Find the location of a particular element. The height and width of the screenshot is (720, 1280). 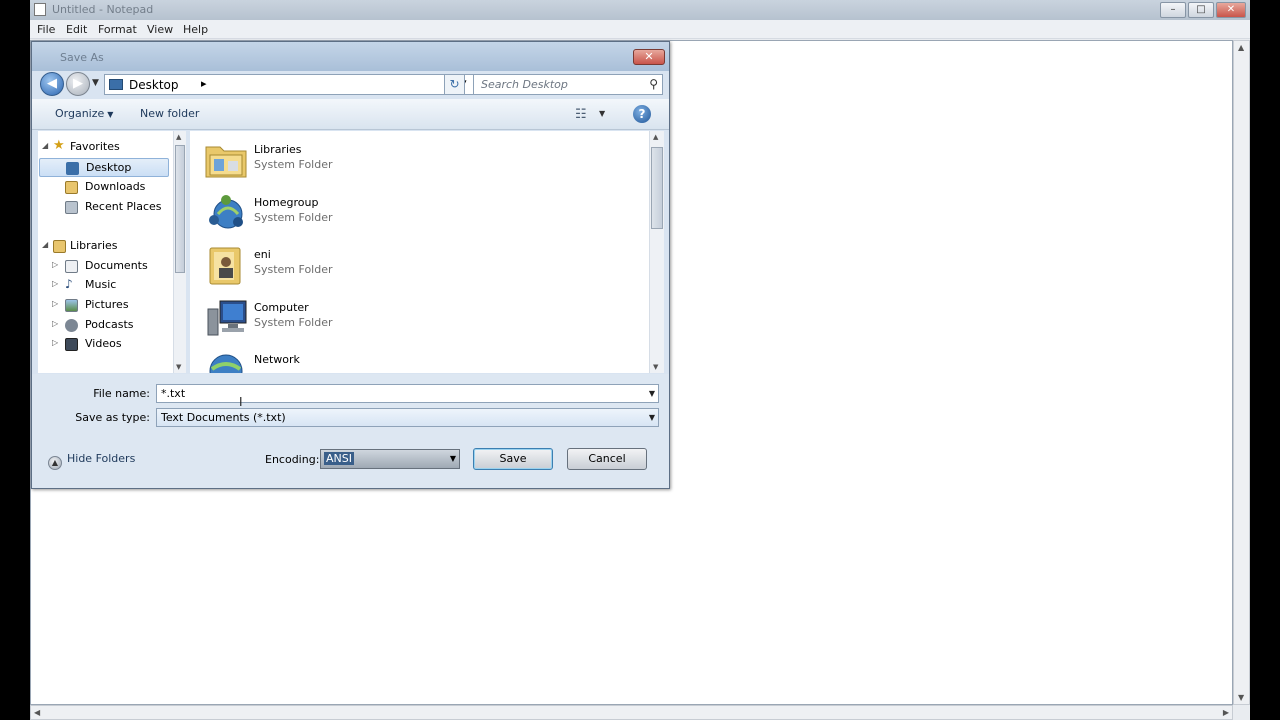

videos-icon is located at coordinates (71, 344).